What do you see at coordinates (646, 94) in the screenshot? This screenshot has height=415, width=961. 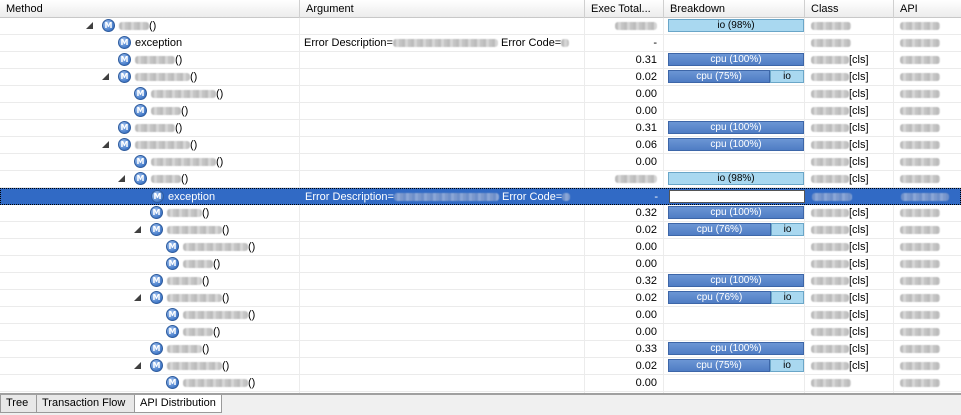 I see `exec-total-cell: 0.00` at bounding box center [646, 94].